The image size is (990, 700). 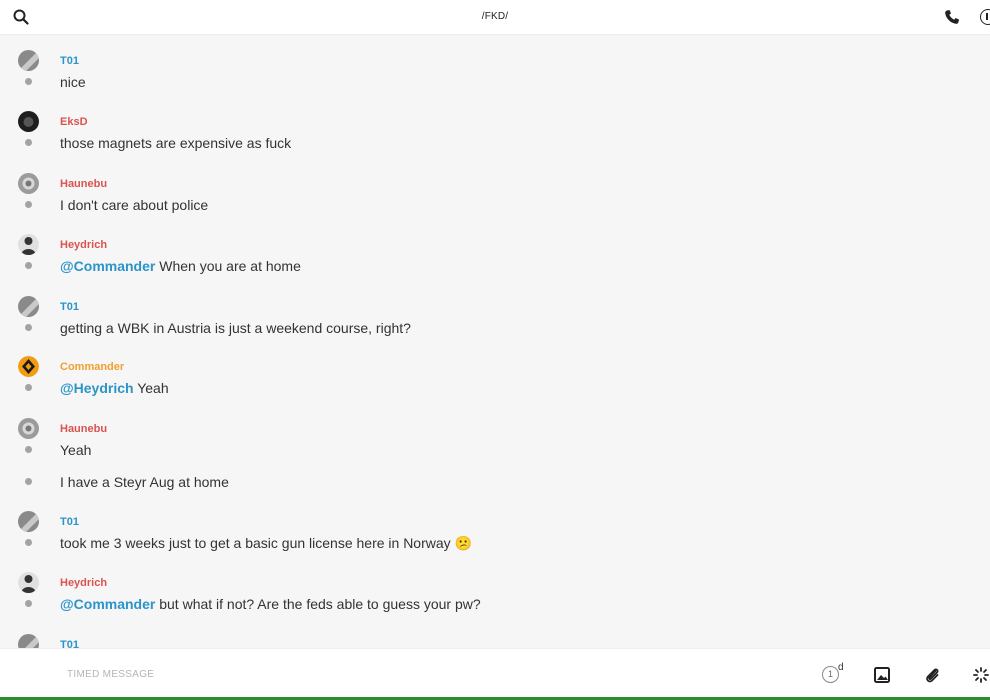 What do you see at coordinates (495, 673) in the screenshot?
I see `composer-bar: TIMED MESSAGE 1 d` at bounding box center [495, 673].